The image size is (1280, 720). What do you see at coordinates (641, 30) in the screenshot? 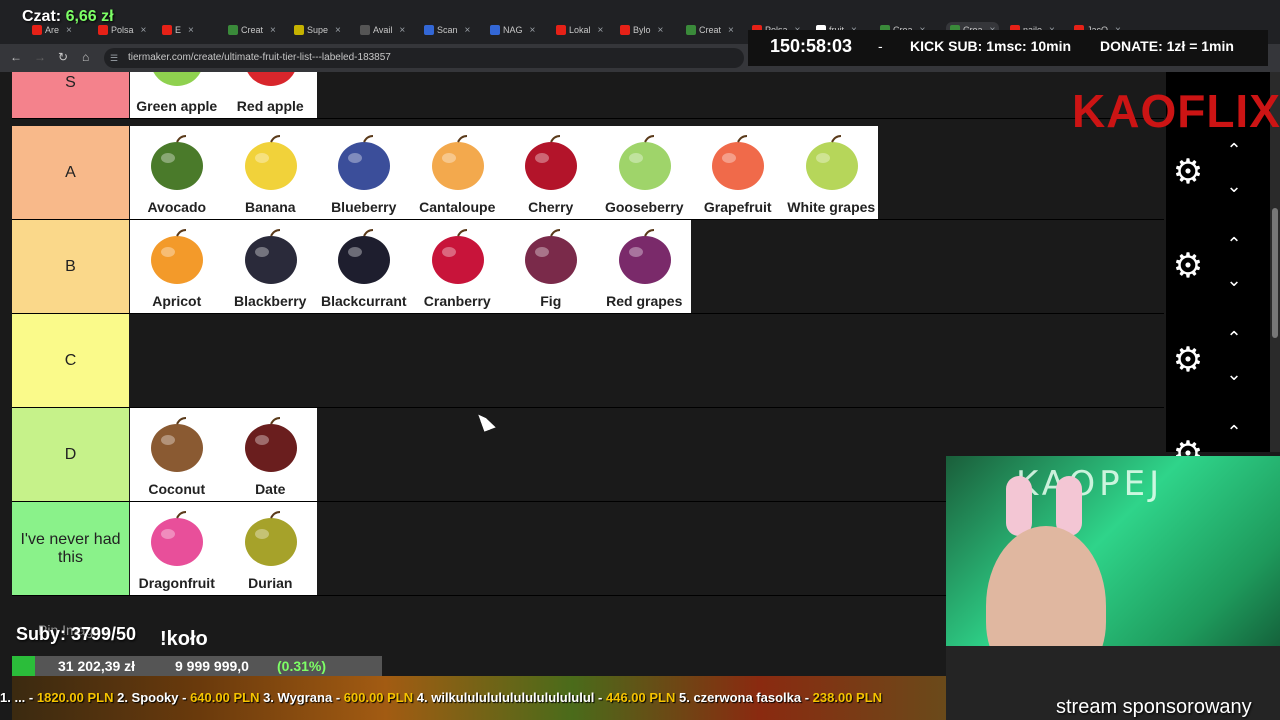
I see `browser-tab: Bylo ×` at bounding box center [641, 30].